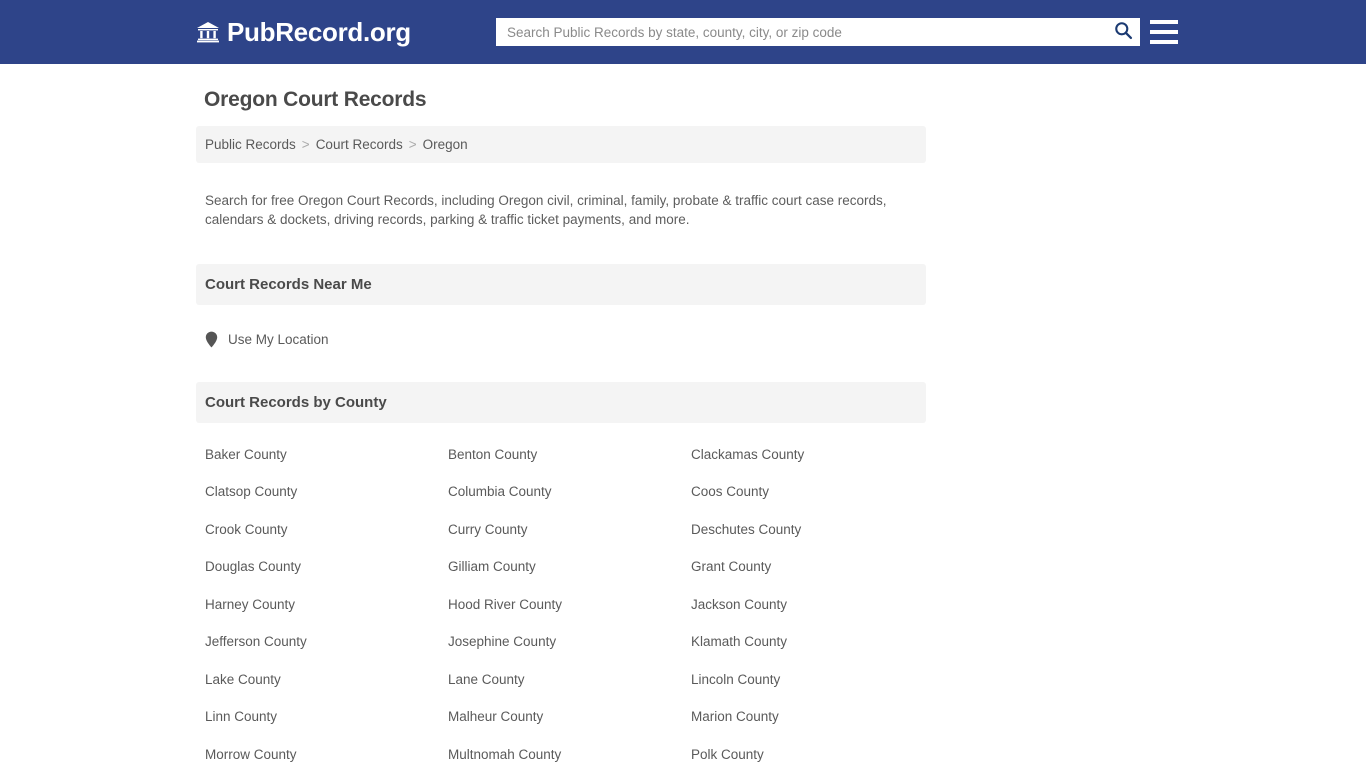 The image size is (1366, 768). I want to click on county-link: Deschutes County, so click(813, 529).